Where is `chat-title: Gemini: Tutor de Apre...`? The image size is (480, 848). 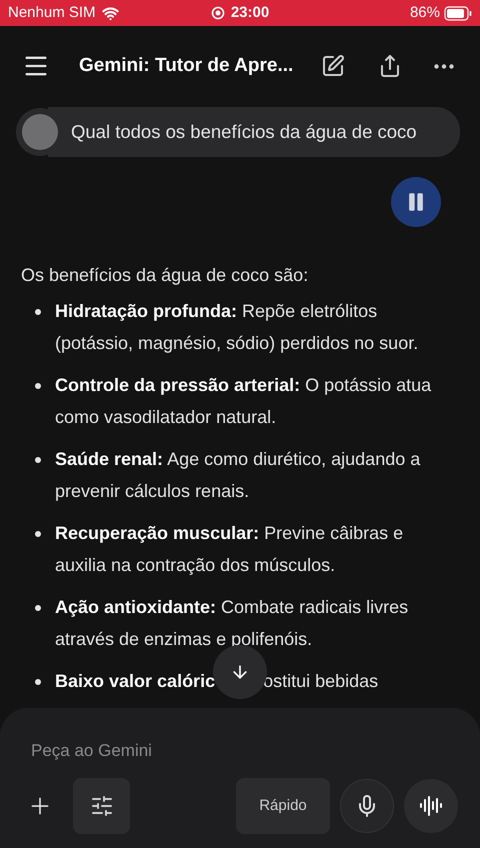 chat-title: Gemini: Tutor de Apre... is located at coordinates (186, 66).